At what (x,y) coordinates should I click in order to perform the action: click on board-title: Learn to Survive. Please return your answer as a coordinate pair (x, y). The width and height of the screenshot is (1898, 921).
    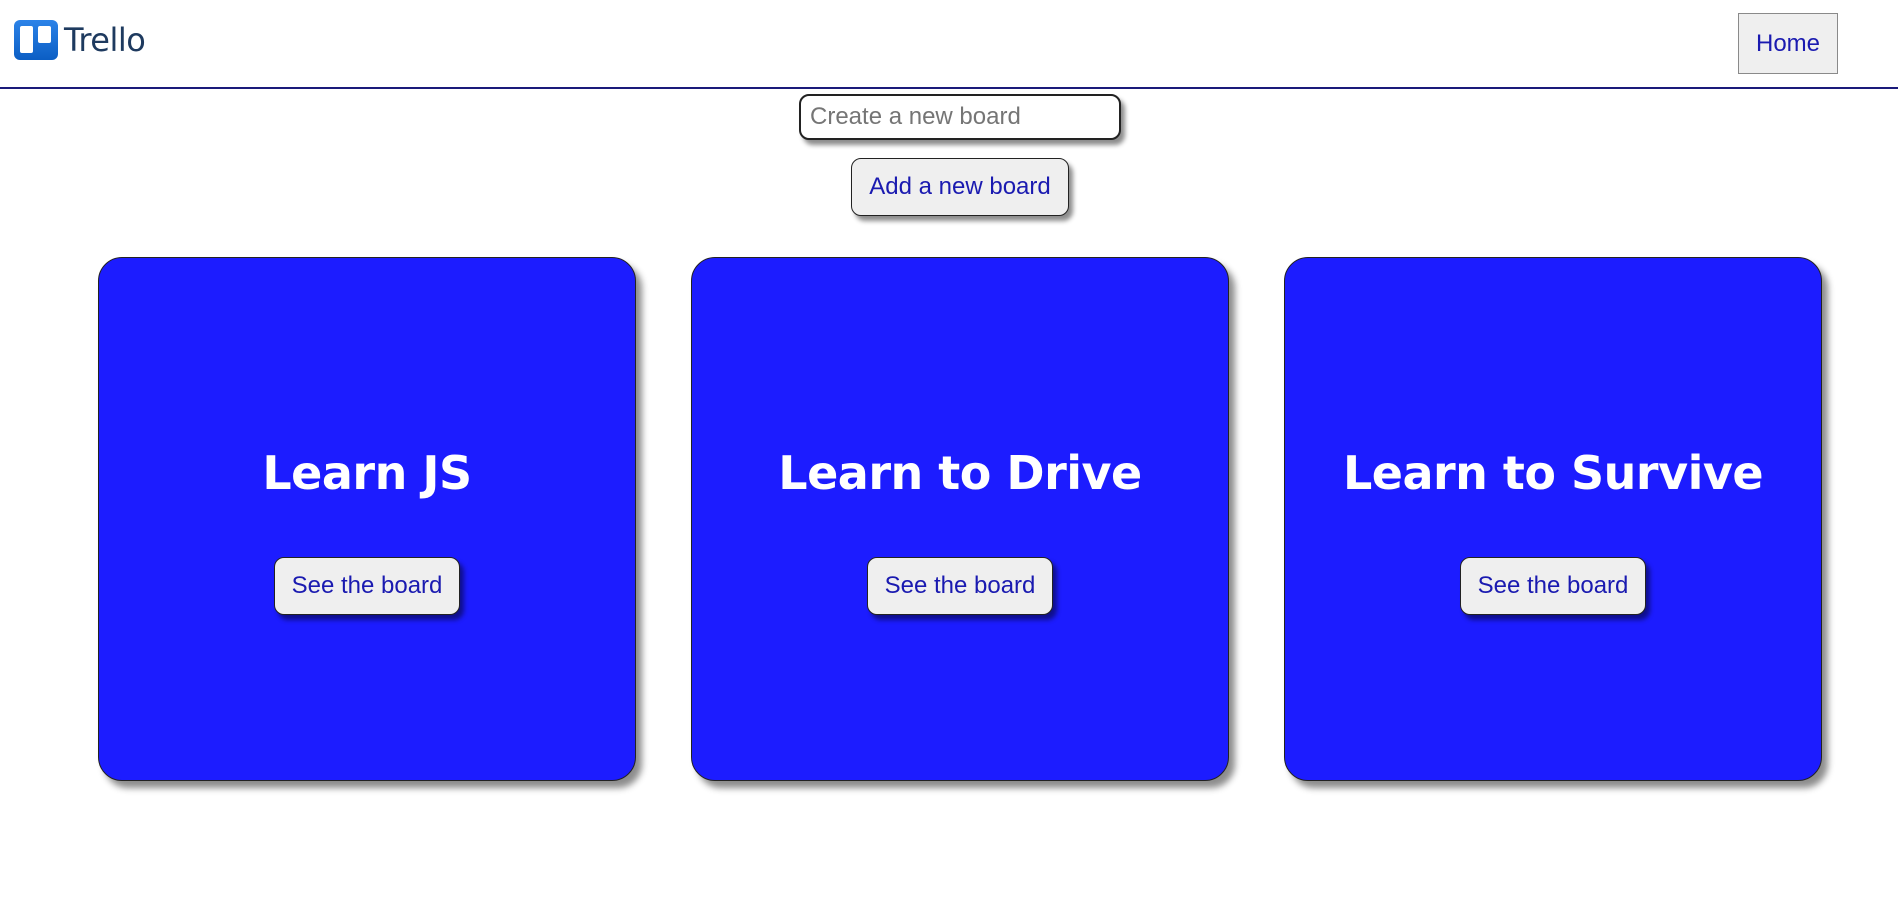
    Looking at the image, I should click on (1553, 473).